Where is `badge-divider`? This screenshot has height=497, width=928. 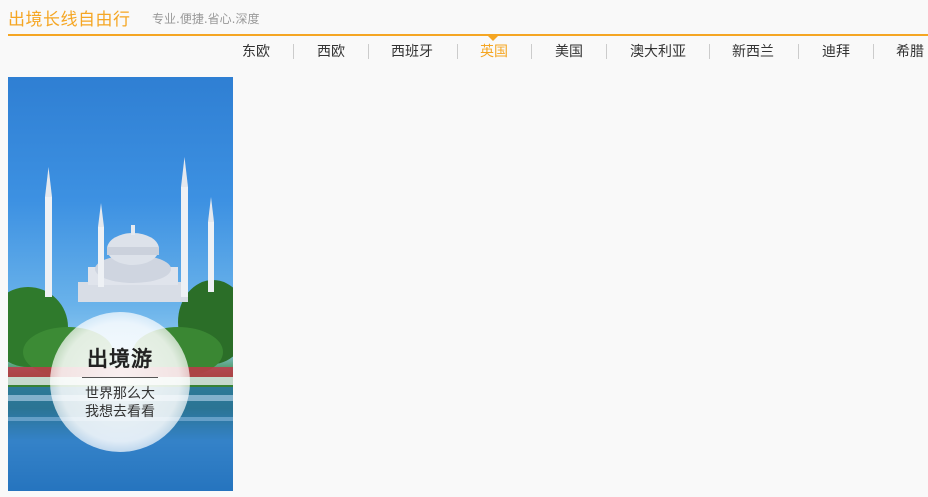 badge-divider is located at coordinates (120, 377).